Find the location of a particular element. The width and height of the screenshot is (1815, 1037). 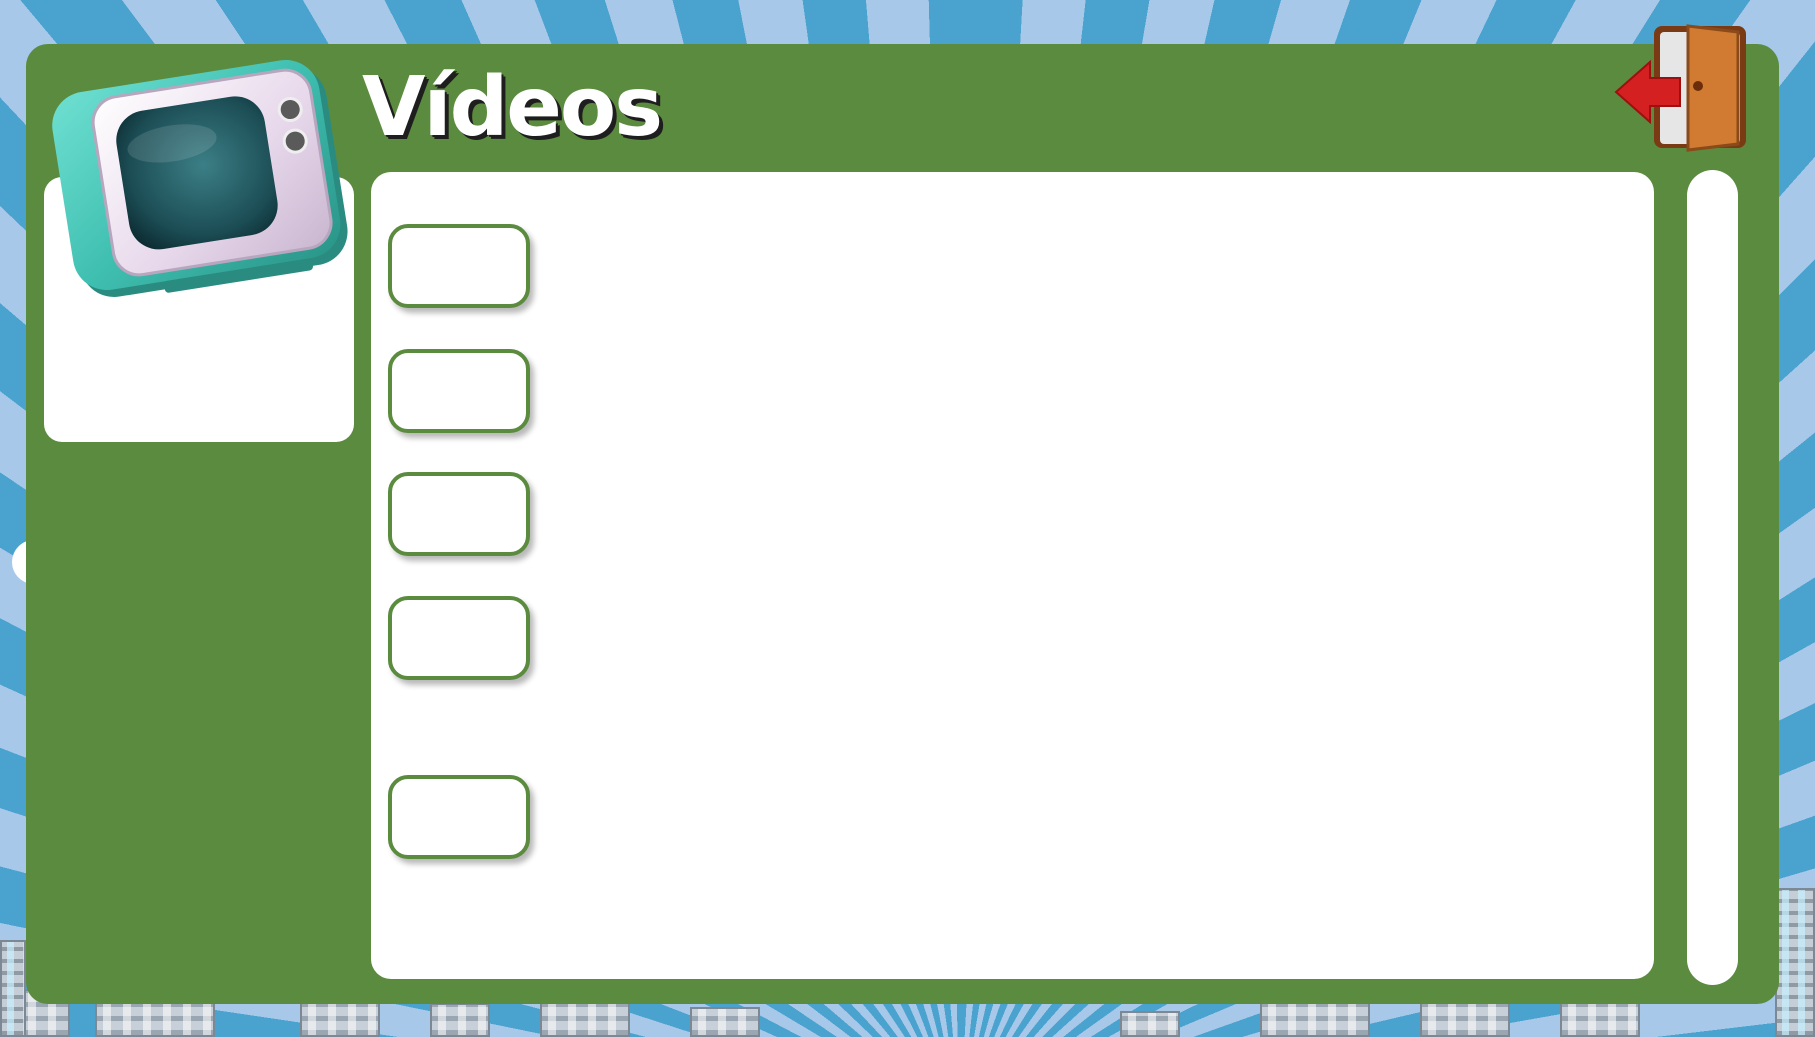

exit-door-arrow-icon is located at coordinates (1682, 87).